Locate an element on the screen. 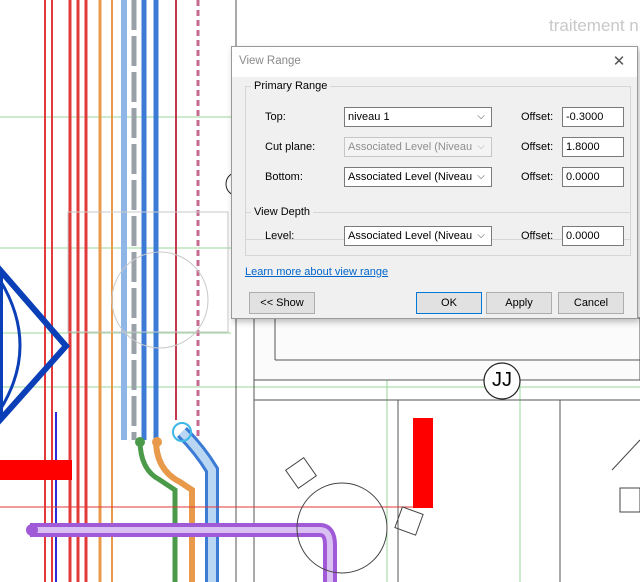 The width and height of the screenshot is (640, 582). cut-plane-value: Associated Level (Niveau 0) is located at coordinates (410, 147).